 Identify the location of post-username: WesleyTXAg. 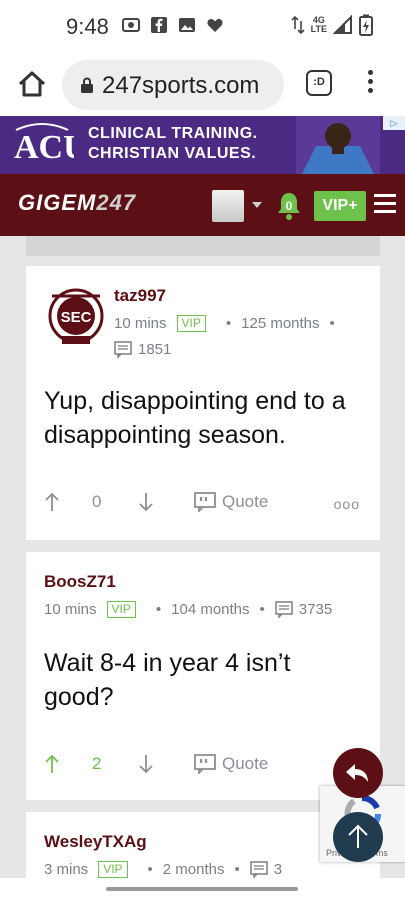
(95, 842).